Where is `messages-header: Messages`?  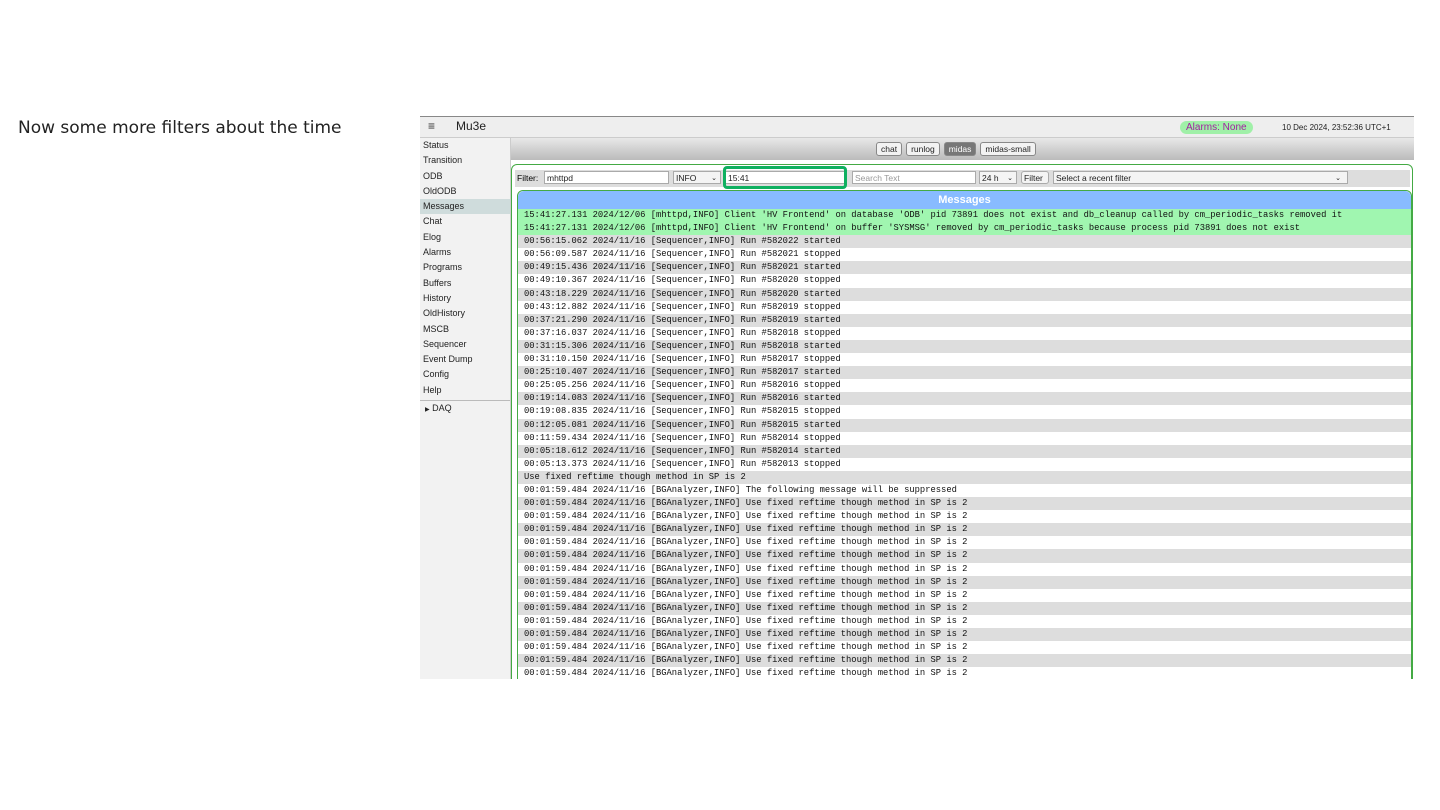
messages-header: Messages is located at coordinates (964, 200).